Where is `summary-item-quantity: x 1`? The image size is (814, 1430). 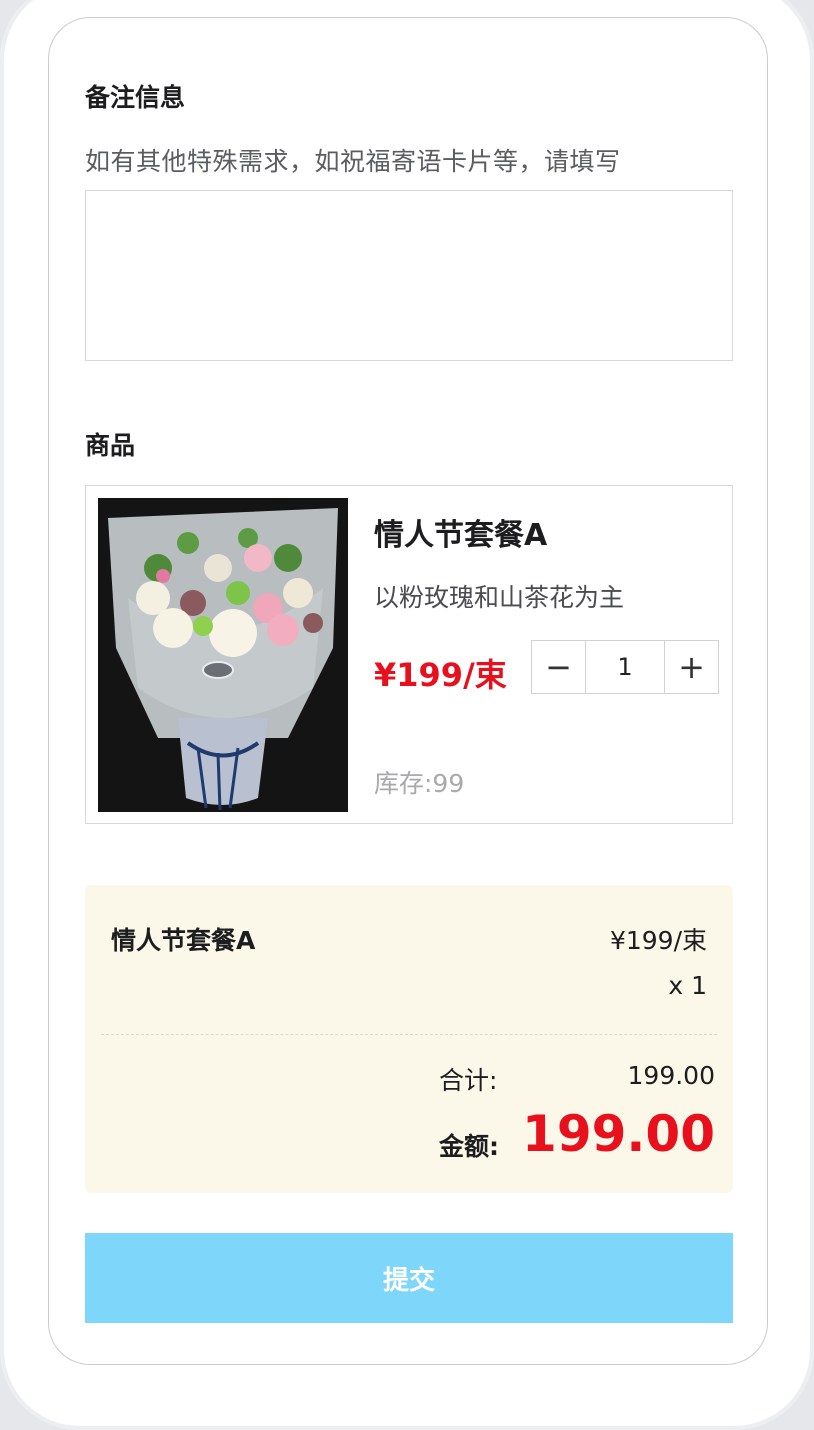 summary-item-quantity: x 1 is located at coordinates (687, 985).